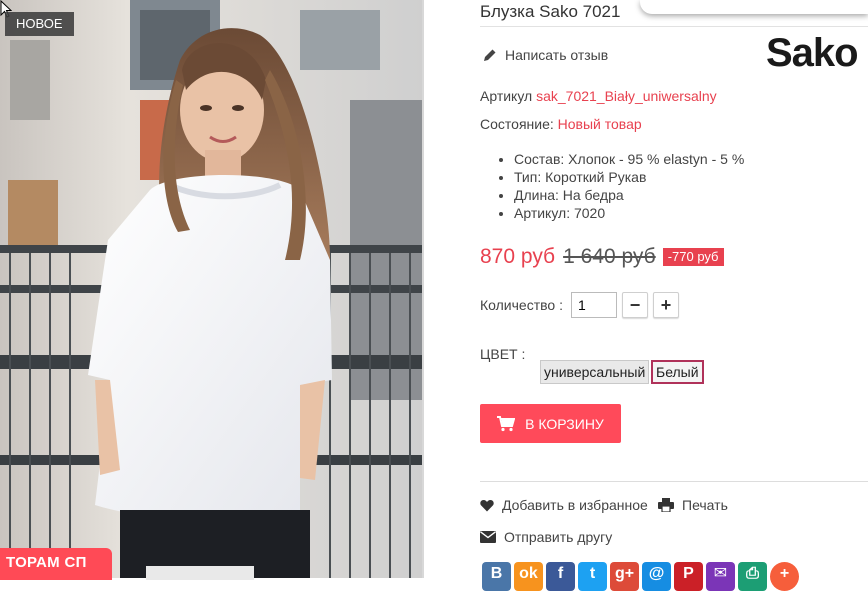 This screenshot has height=591, width=868. I want to click on quantity-row: Количество : − +, so click(579, 305).